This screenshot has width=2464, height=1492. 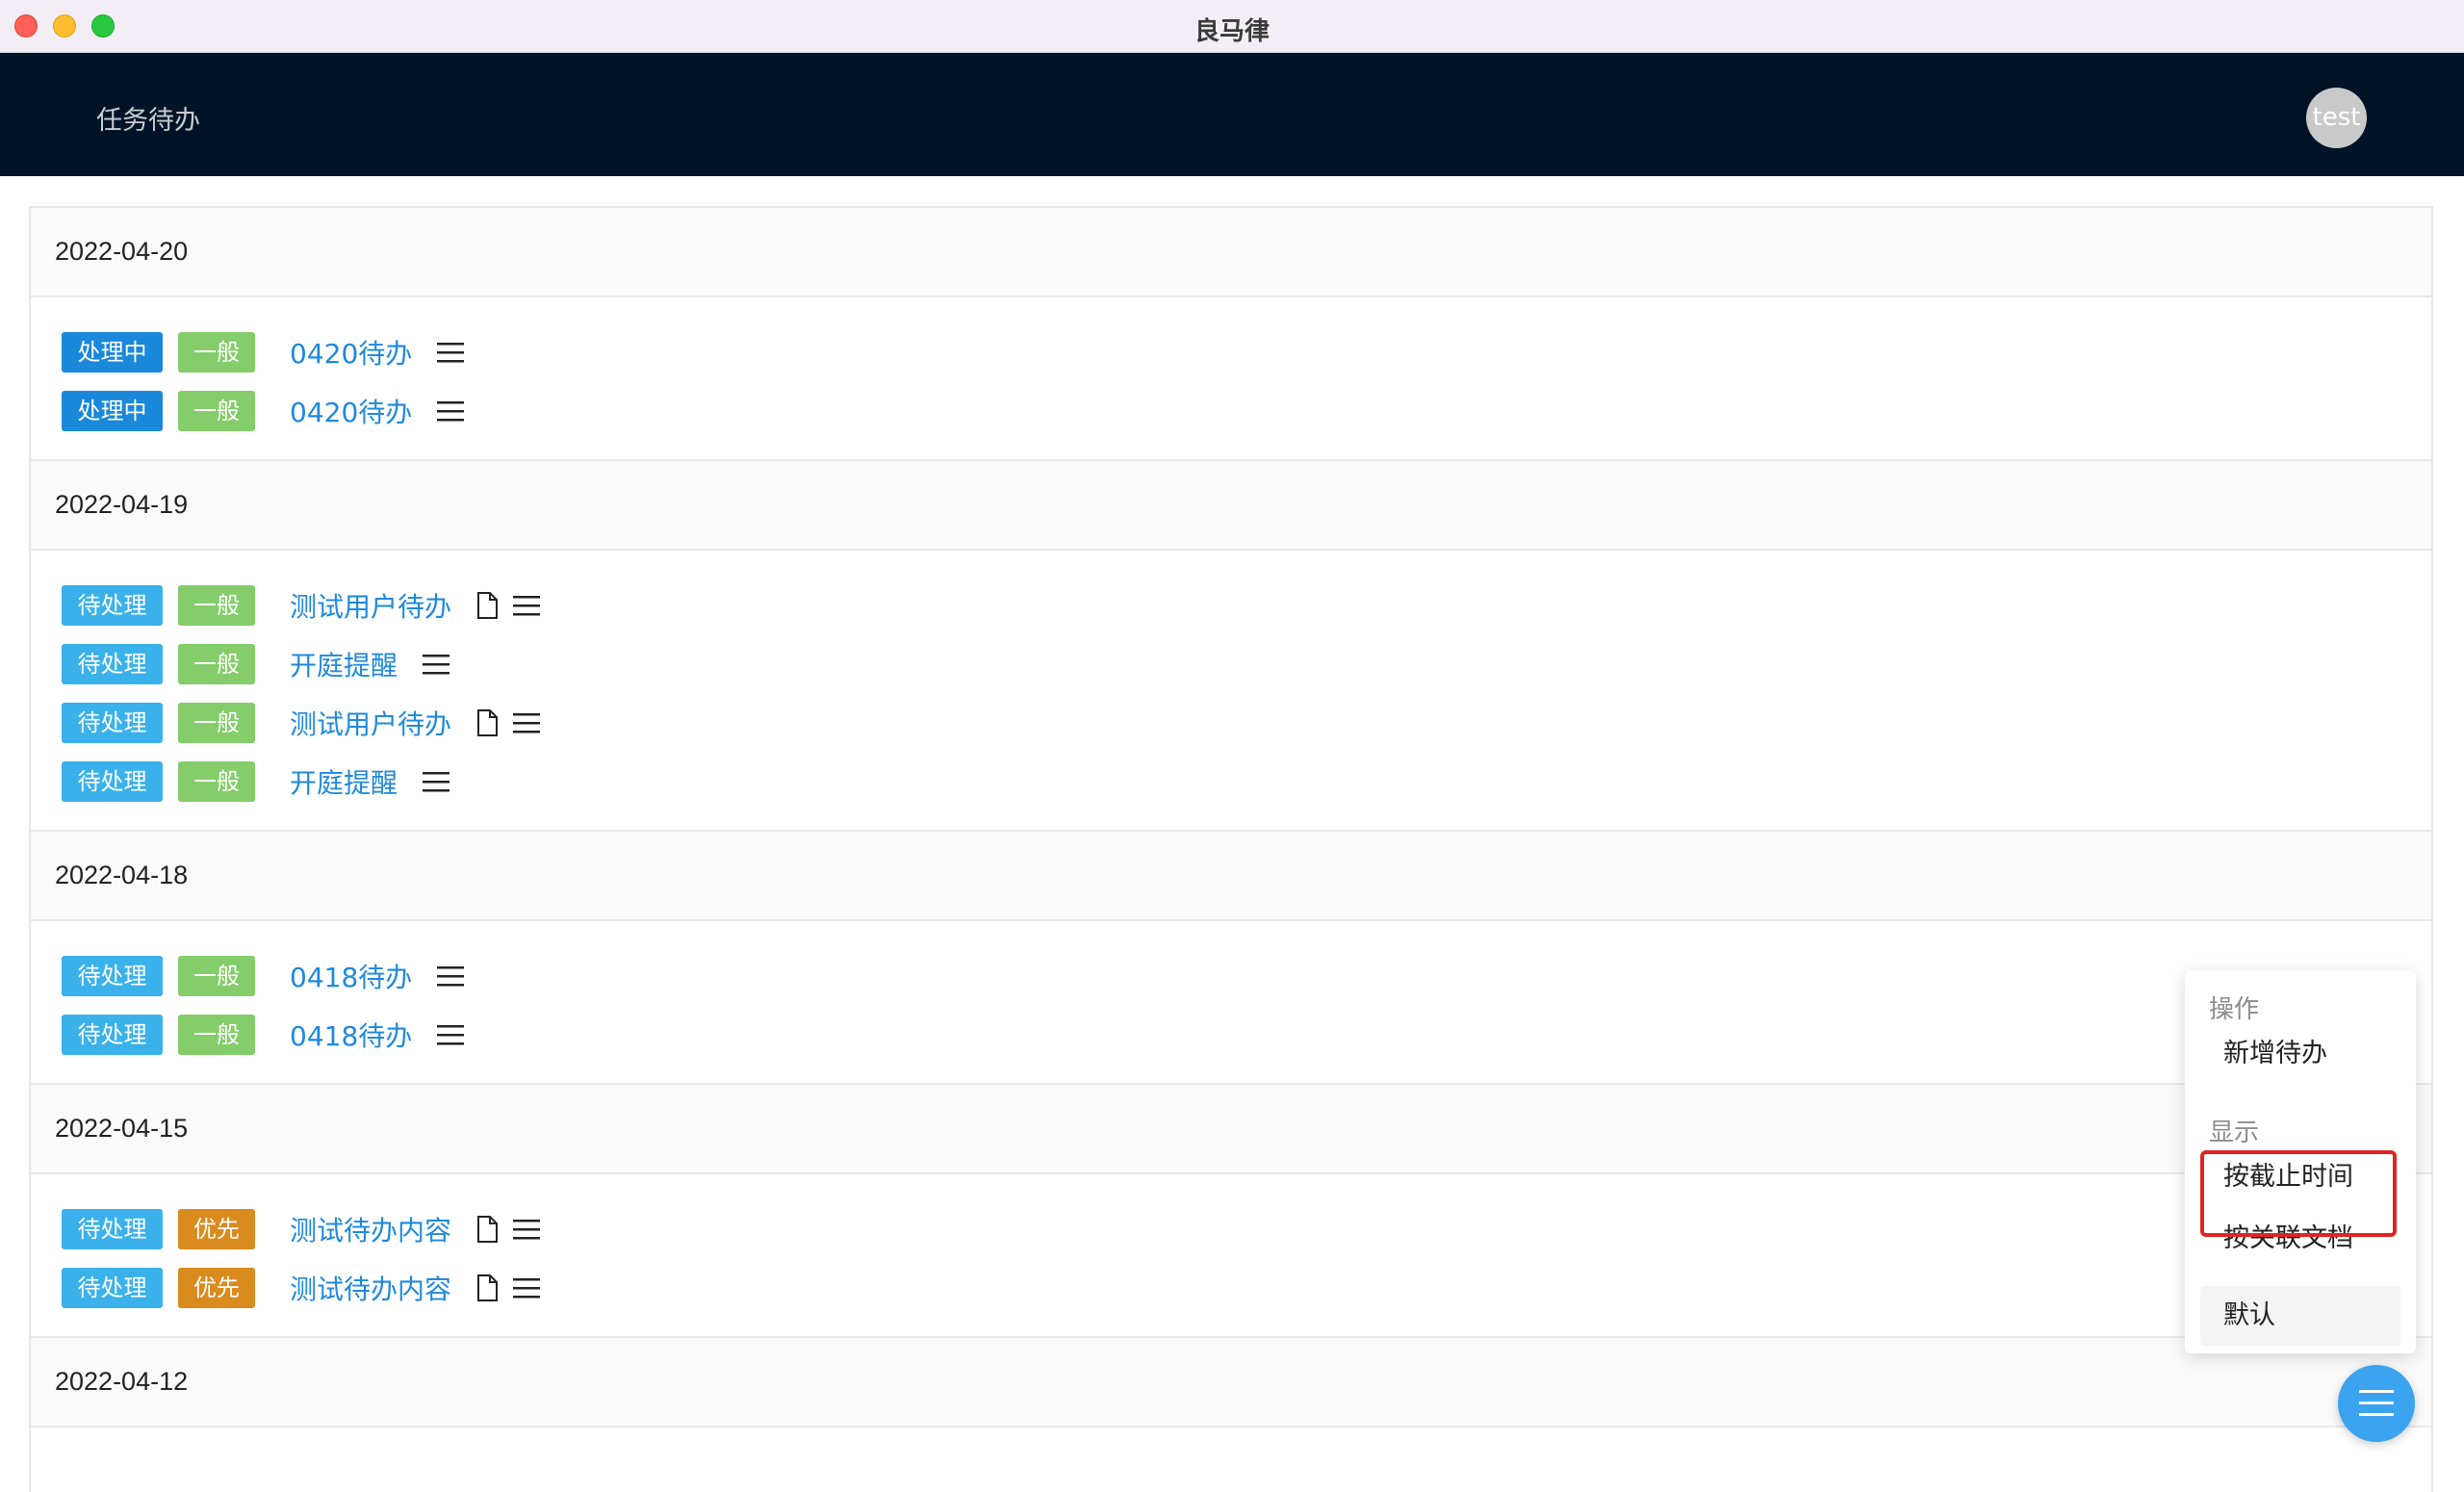 What do you see at coordinates (1232, 31) in the screenshot?
I see `window-title: 良马律` at bounding box center [1232, 31].